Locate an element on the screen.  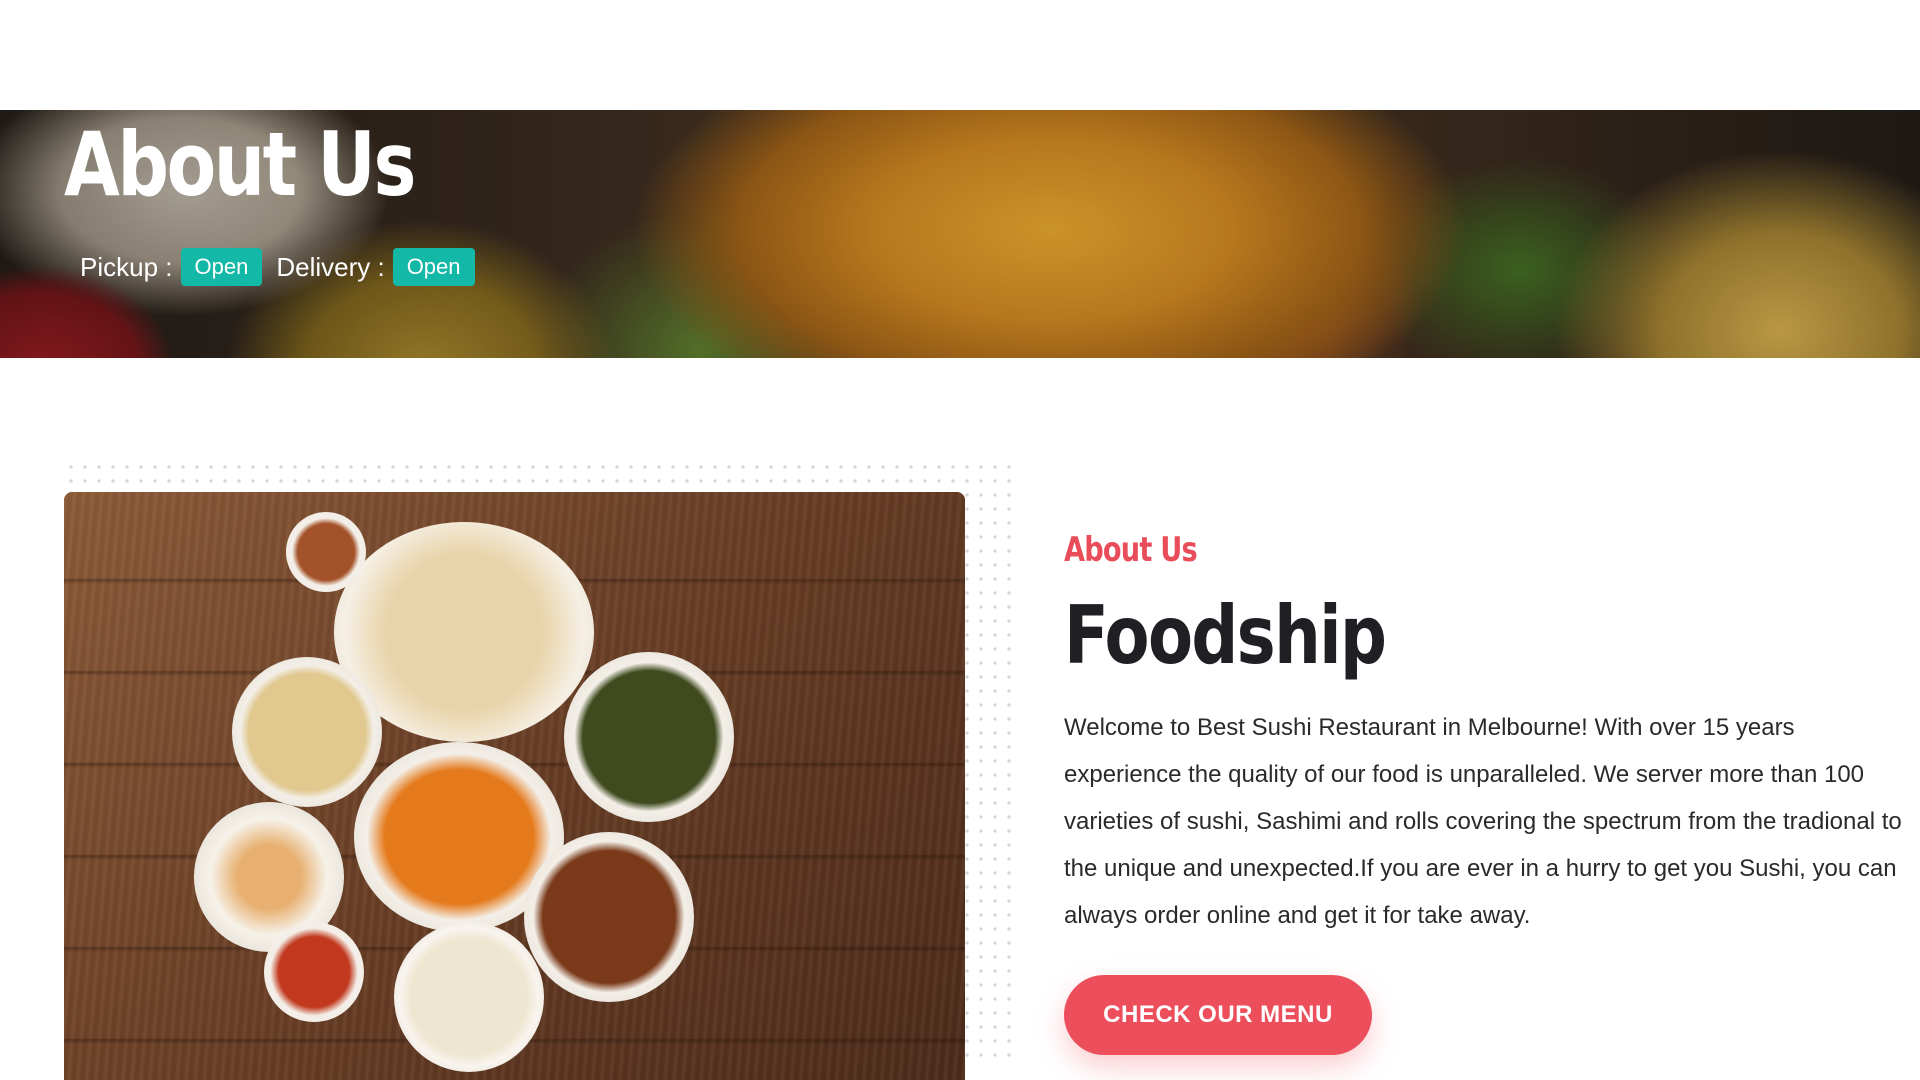
lentil-bowl is located at coordinates (609, 917).